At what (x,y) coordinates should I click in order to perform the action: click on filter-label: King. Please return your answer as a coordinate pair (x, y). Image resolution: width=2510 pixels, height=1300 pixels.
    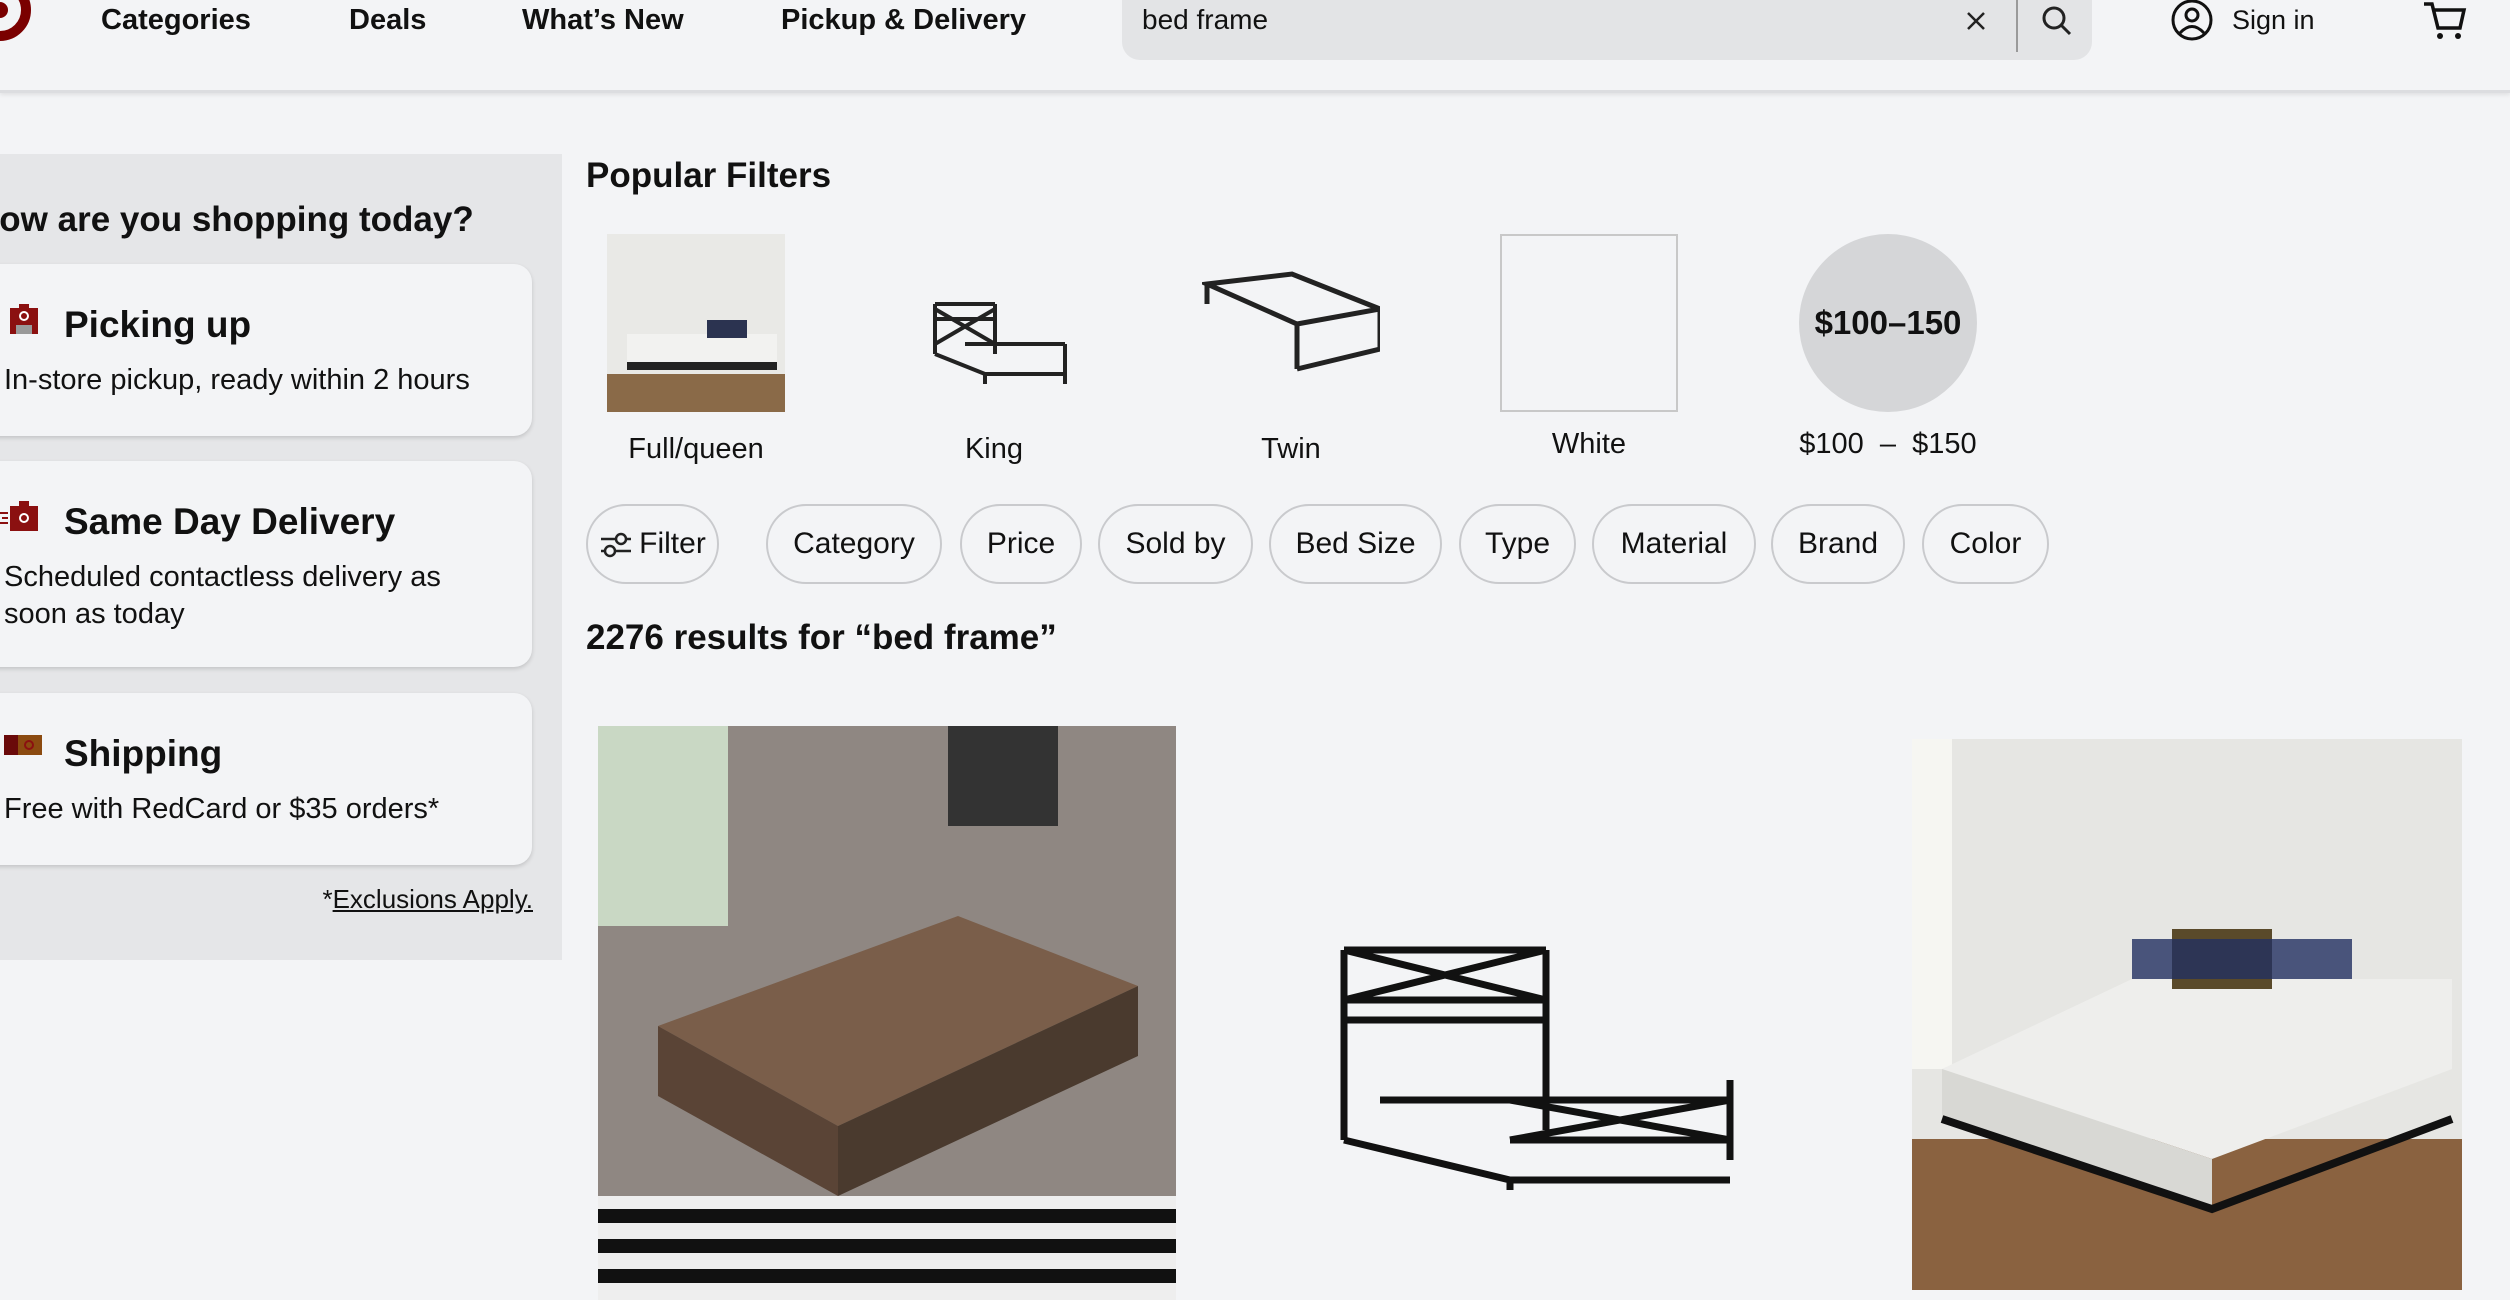
    Looking at the image, I should click on (994, 449).